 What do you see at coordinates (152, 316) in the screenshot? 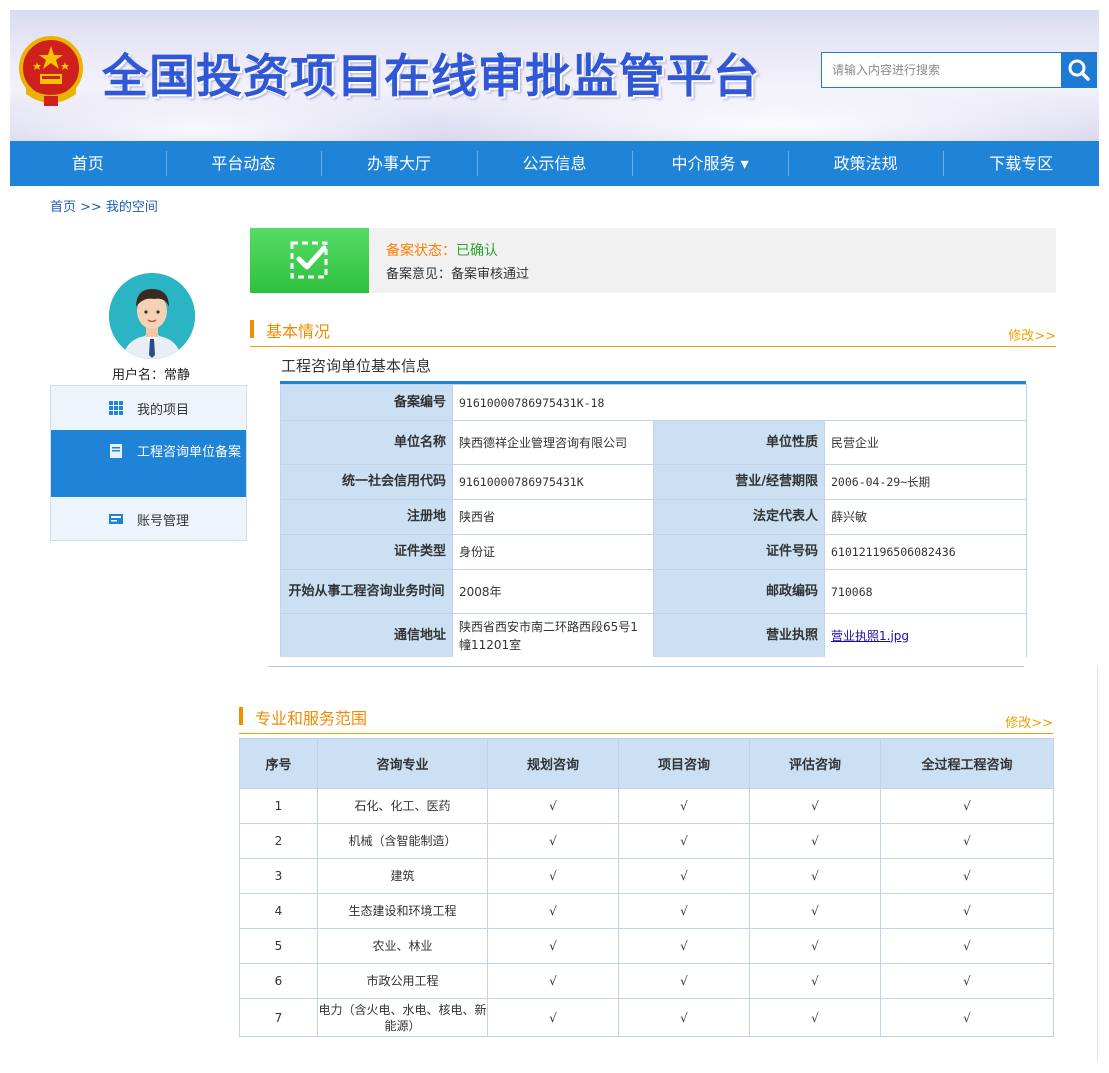
I see `avatar` at bounding box center [152, 316].